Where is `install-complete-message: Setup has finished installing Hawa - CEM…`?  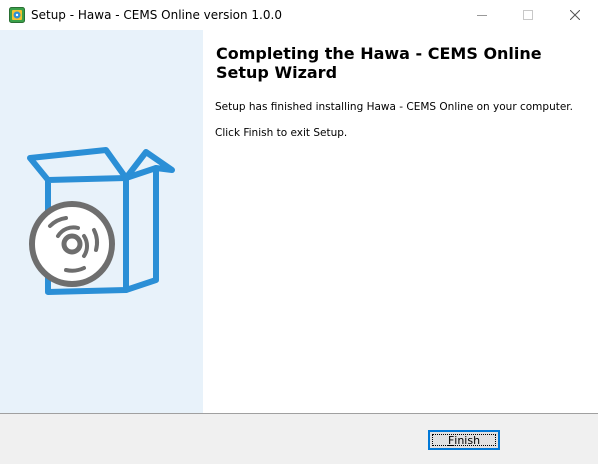 install-complete-message: Setup has finished installing Hawa - CEM… is located at coordinates (394, 107).